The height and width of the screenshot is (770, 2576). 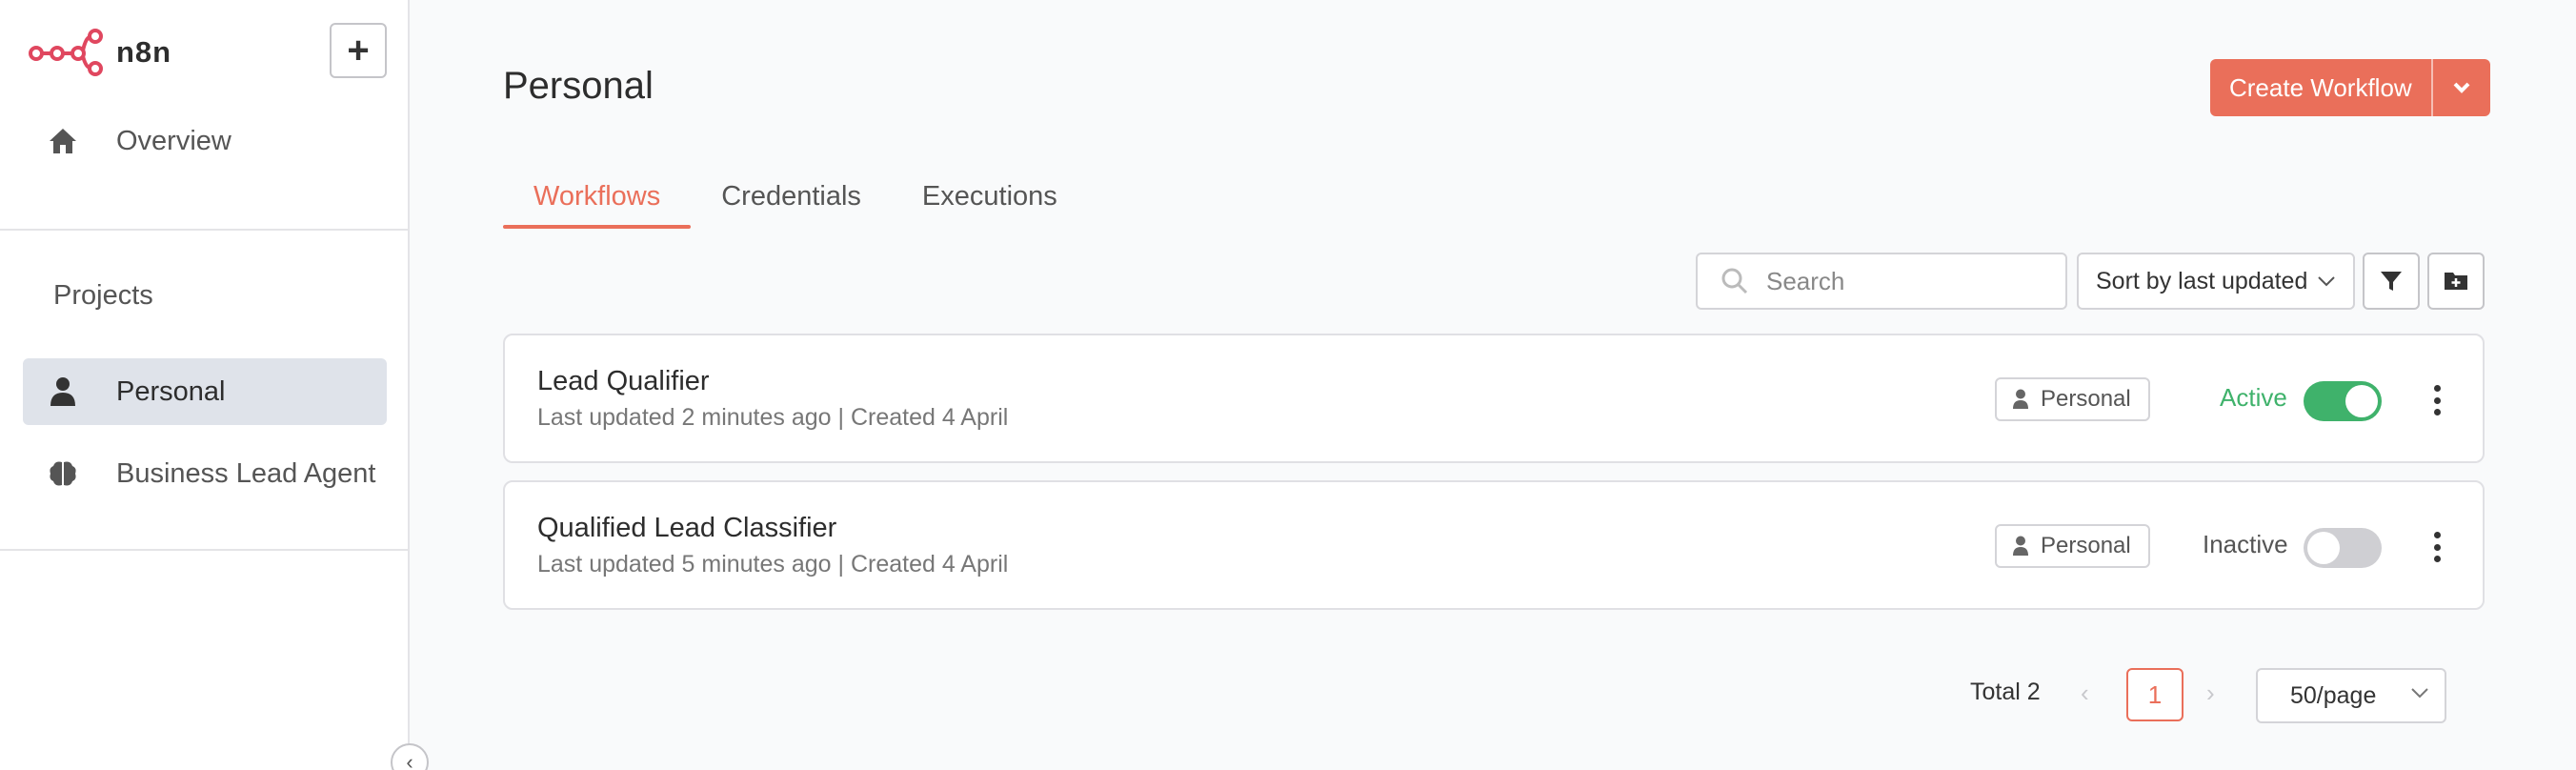 I want to click on app-name: n8n, so click(x=144, y=52).